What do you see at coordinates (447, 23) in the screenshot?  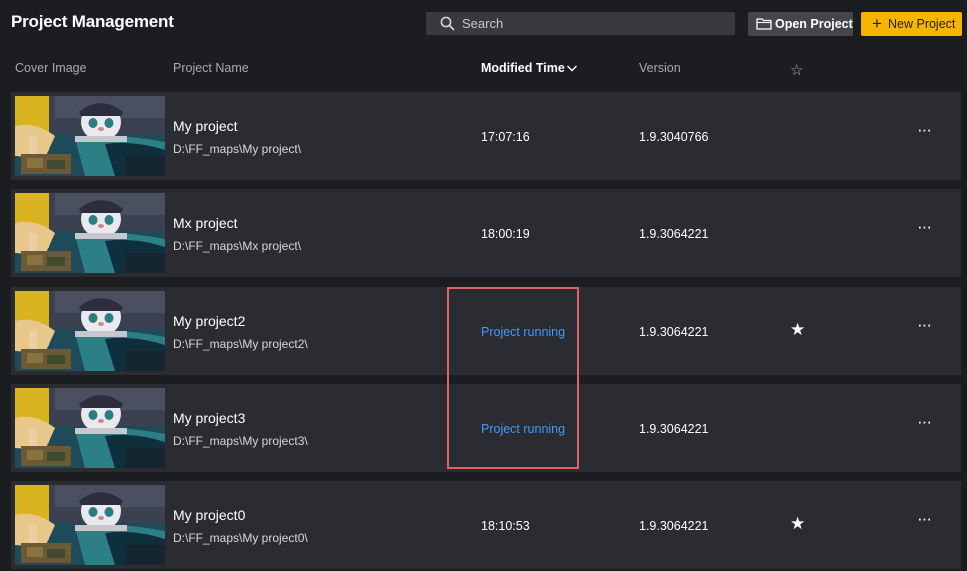 I see `search-icon` at bounding box center [447, 23].